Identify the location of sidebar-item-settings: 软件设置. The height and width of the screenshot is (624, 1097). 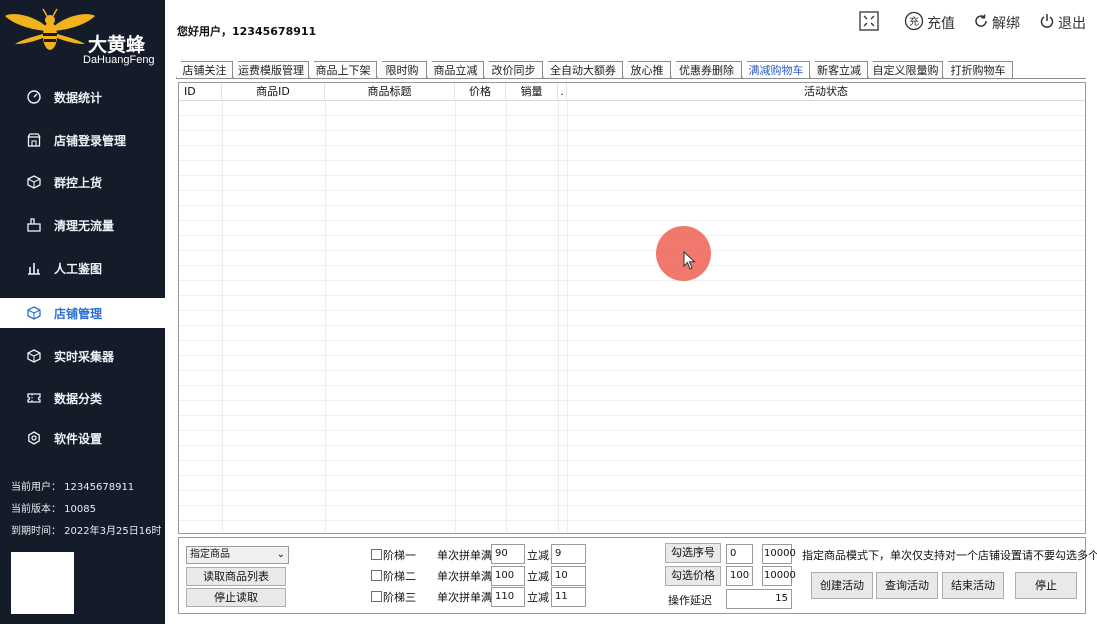
(82, 438).